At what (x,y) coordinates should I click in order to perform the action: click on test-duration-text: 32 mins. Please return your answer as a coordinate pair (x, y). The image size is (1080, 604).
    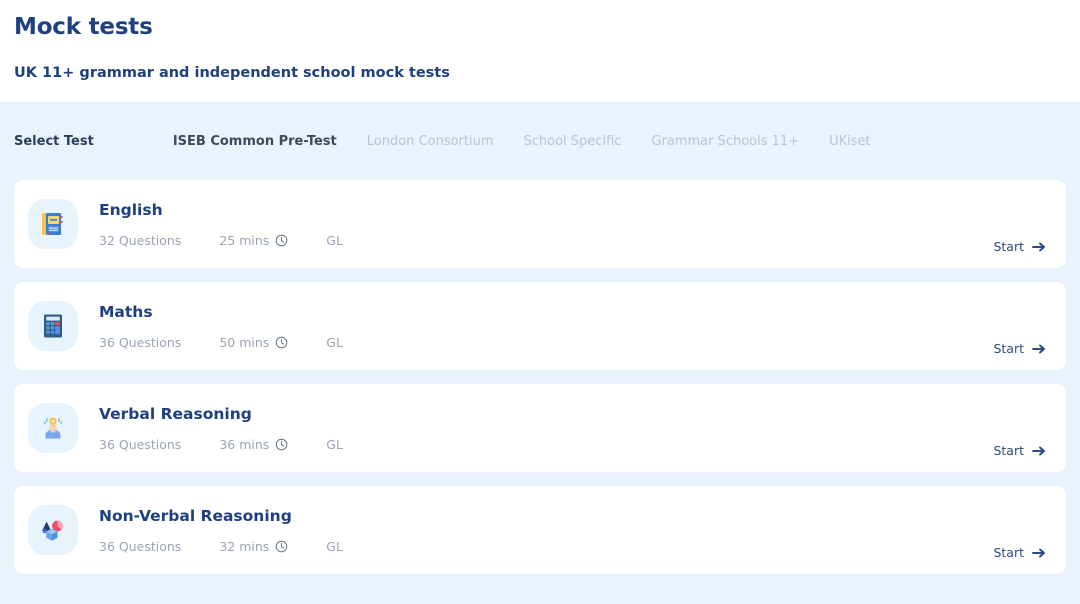
    Looking at the image, I should click on (244, 546).